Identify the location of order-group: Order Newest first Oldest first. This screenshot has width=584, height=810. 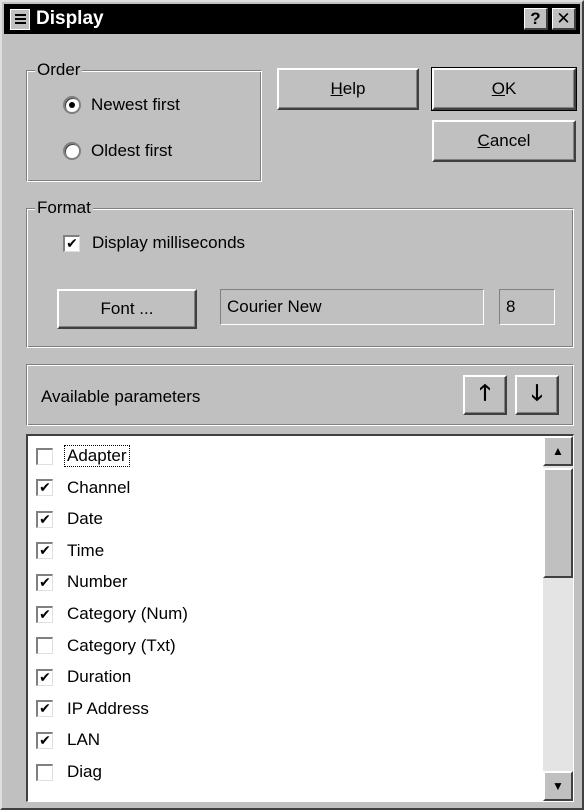
(144, 121).